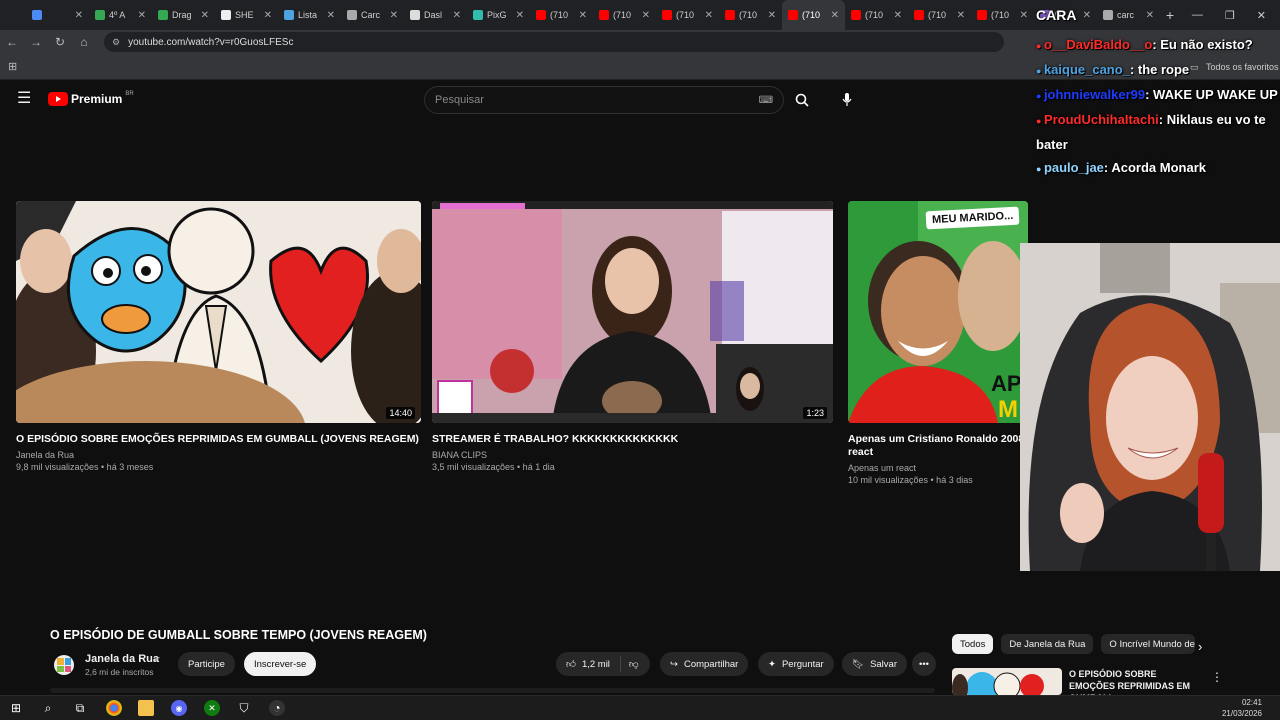  I want to click on video-title: Apenas um Cristiano Ronaldo 2008 react, so click(948, 446).